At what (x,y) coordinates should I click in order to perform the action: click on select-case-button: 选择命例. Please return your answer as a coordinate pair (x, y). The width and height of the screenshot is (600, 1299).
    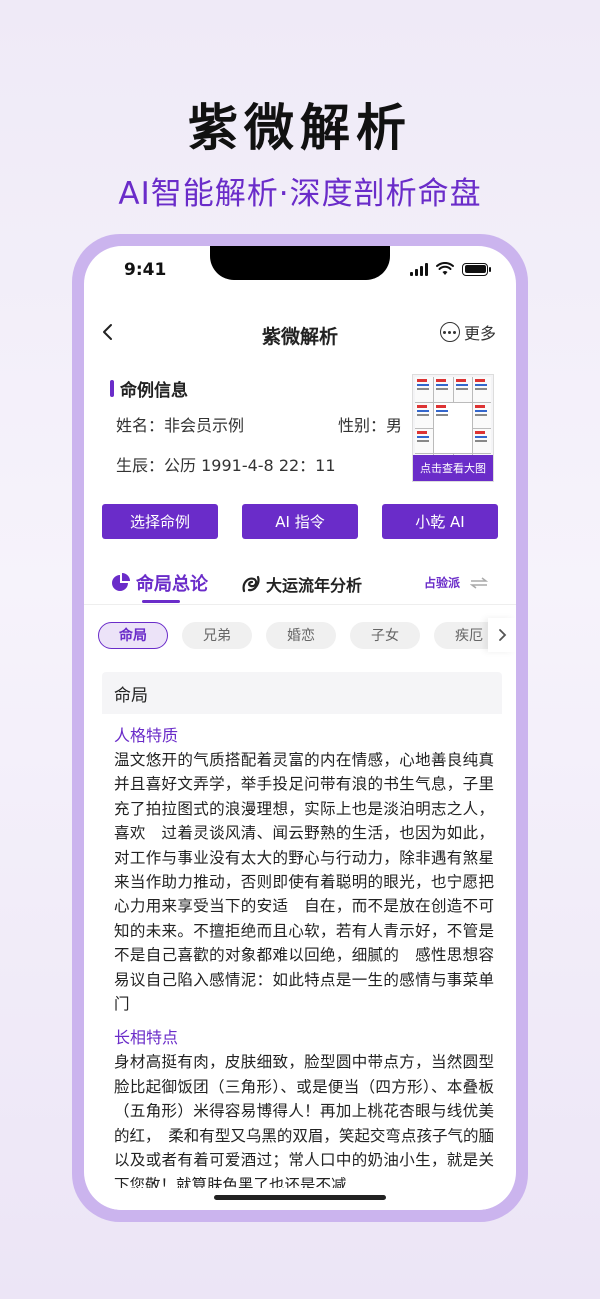
    Looking at the image, I should click on (160, 521).